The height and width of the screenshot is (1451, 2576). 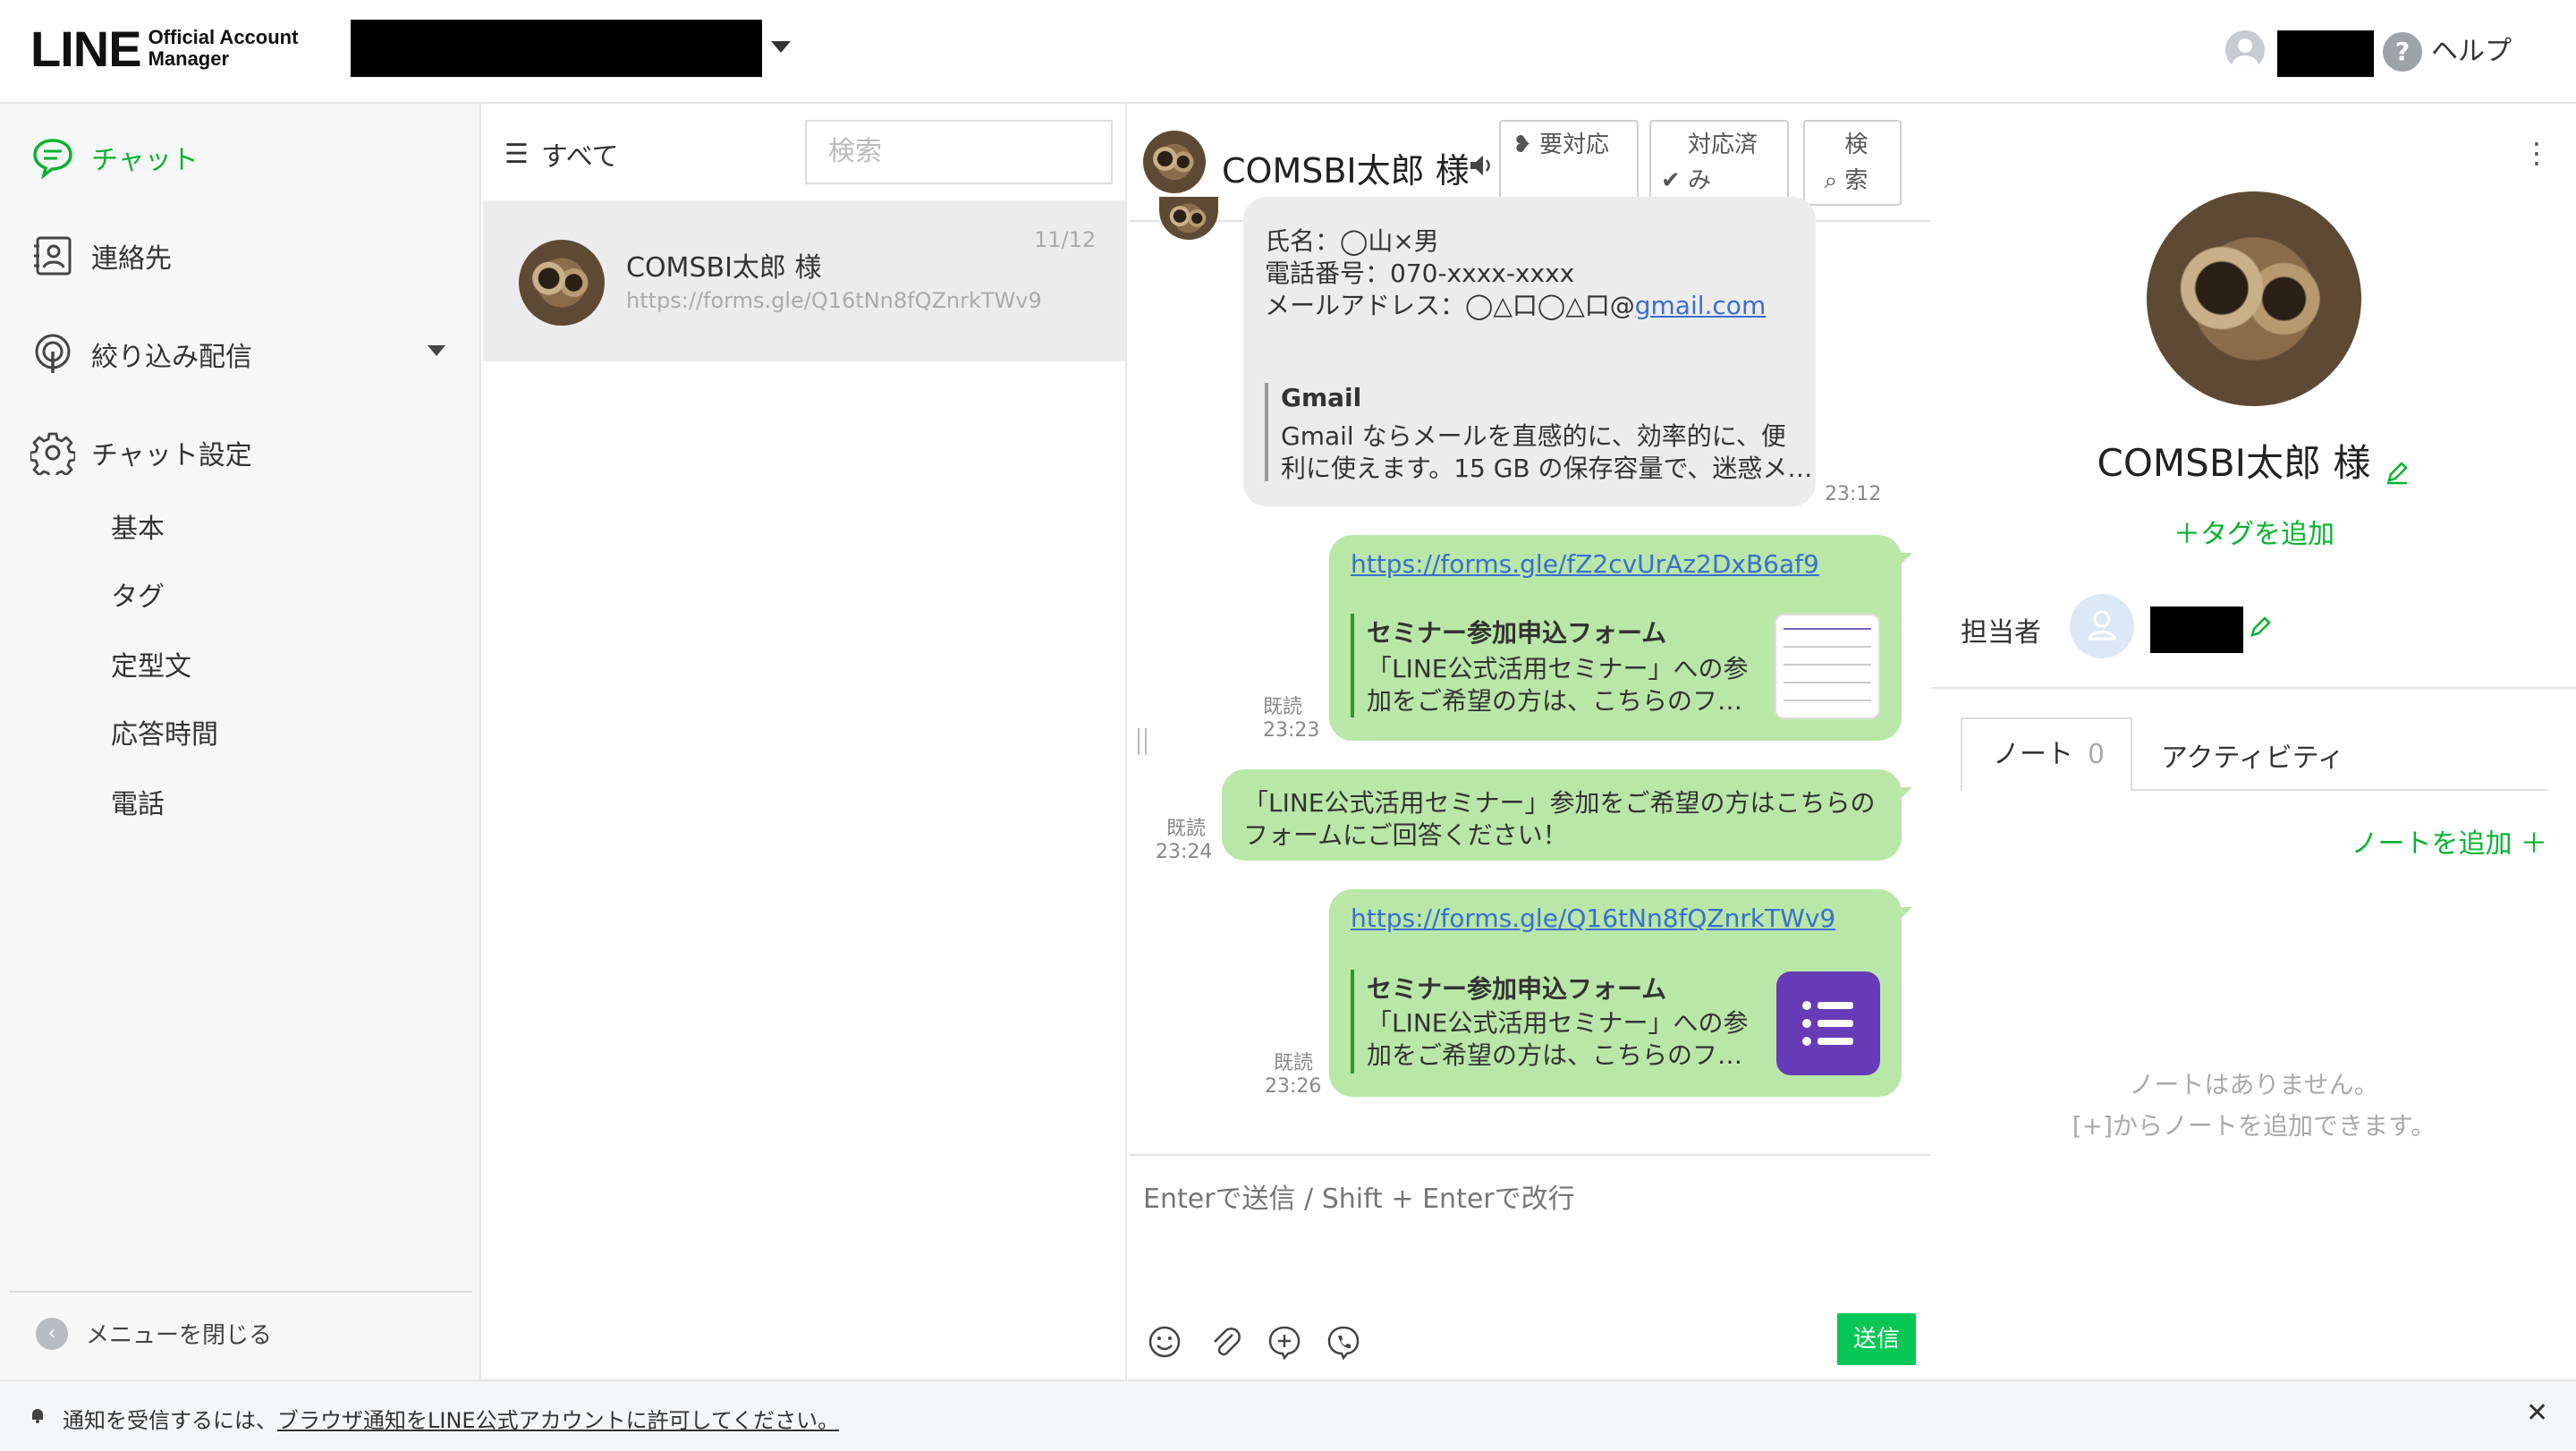 What do you see at coordinates (86, 48) in the screenshot?
I see `logo-wordmark: LINE` at bounding box center [86, 48].